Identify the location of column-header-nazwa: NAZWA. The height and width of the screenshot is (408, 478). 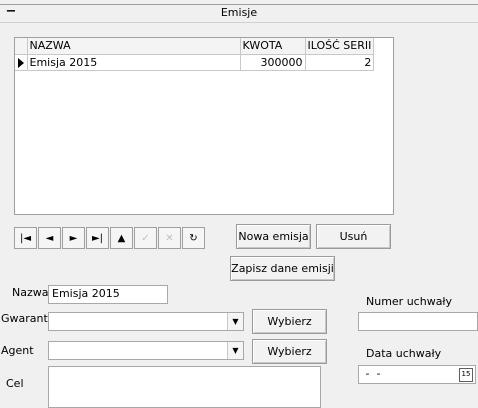
(134, 46).